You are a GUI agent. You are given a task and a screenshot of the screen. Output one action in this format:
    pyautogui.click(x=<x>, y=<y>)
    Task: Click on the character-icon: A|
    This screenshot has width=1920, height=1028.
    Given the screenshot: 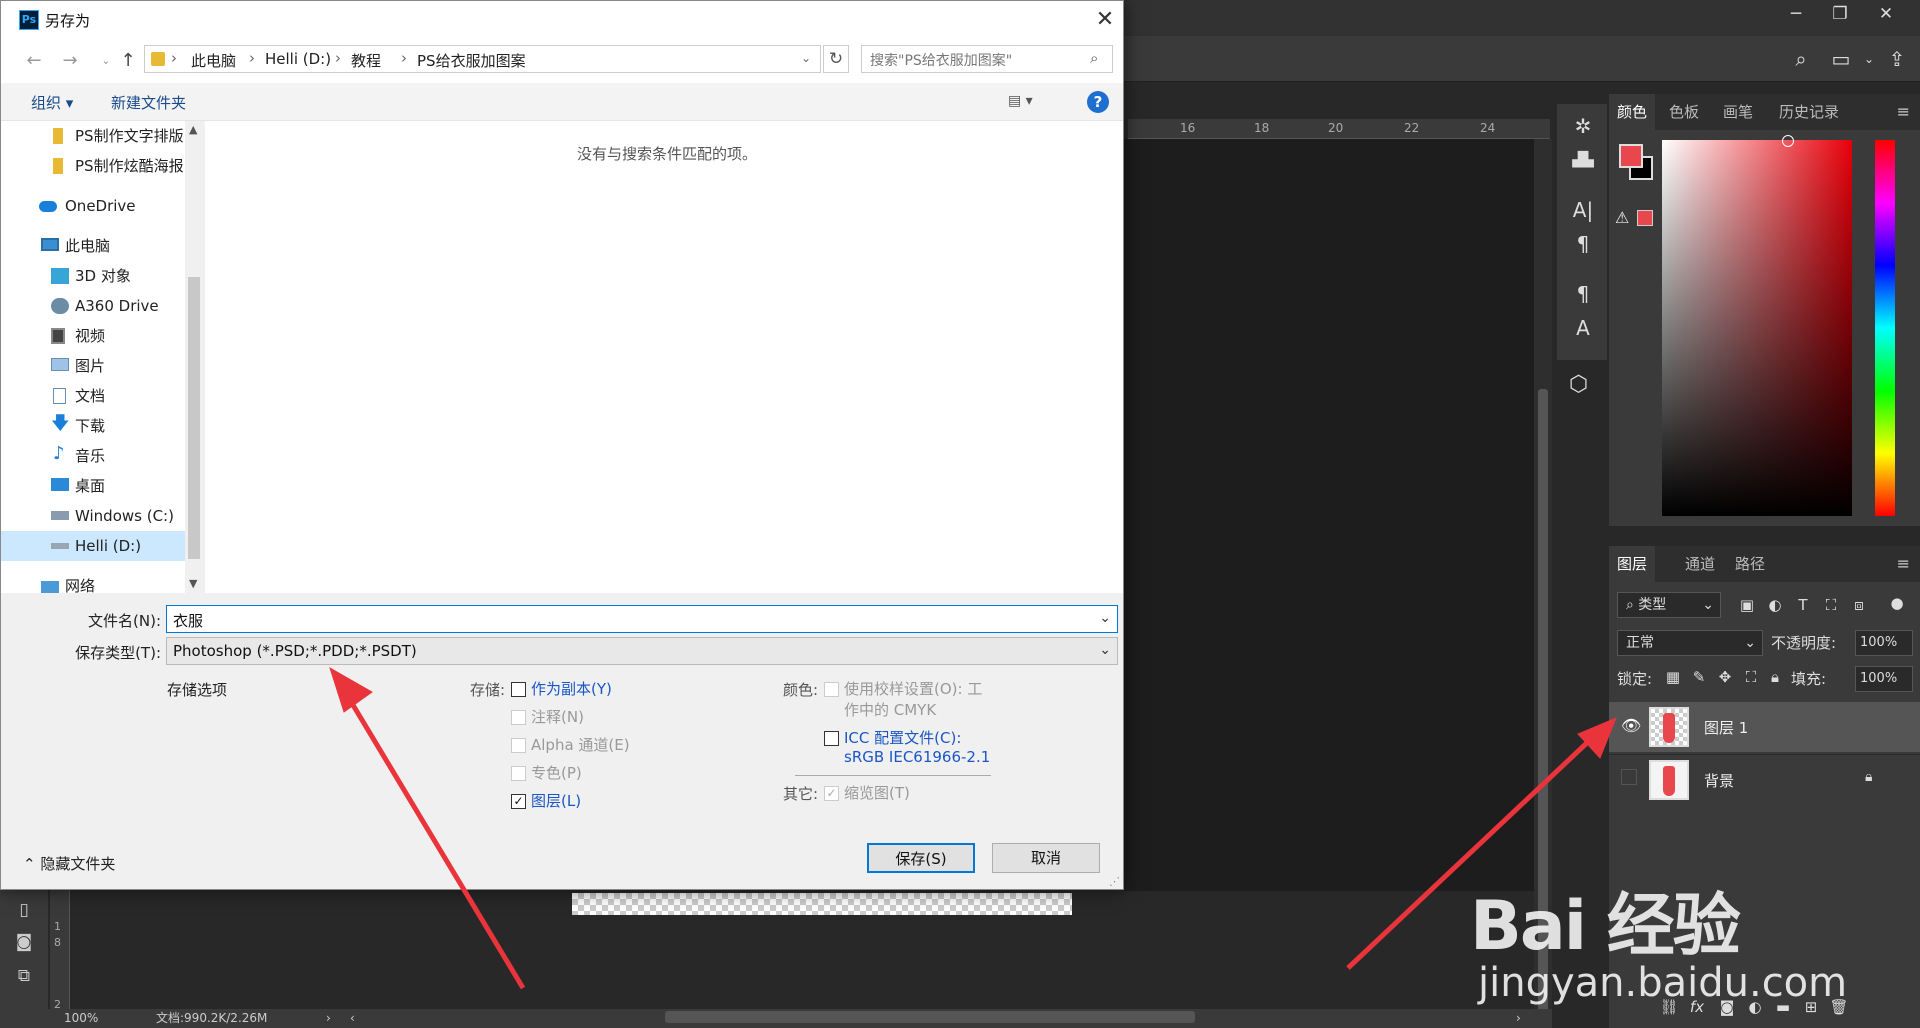 What is the action you would take?
    pyautogui.click(x=1583, y=210)
    